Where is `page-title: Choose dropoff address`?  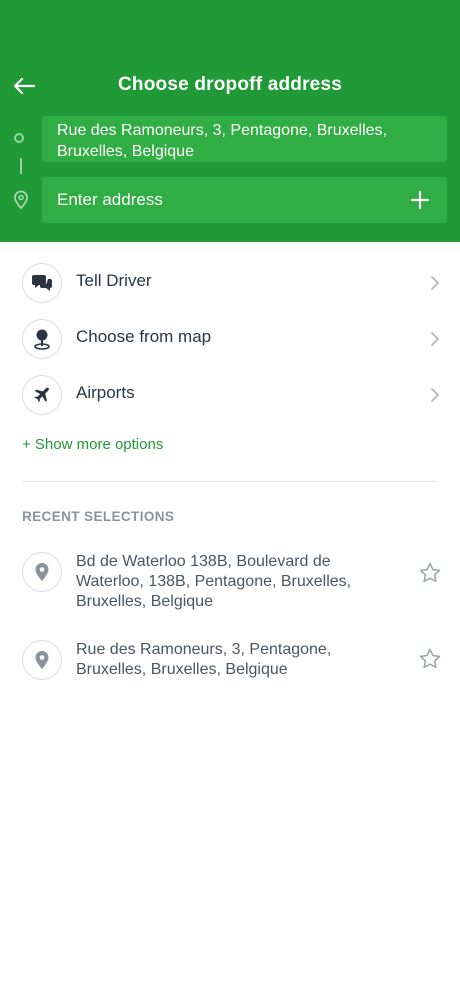 page-title: Choose dropoff address is located at coordinates (230, 84).